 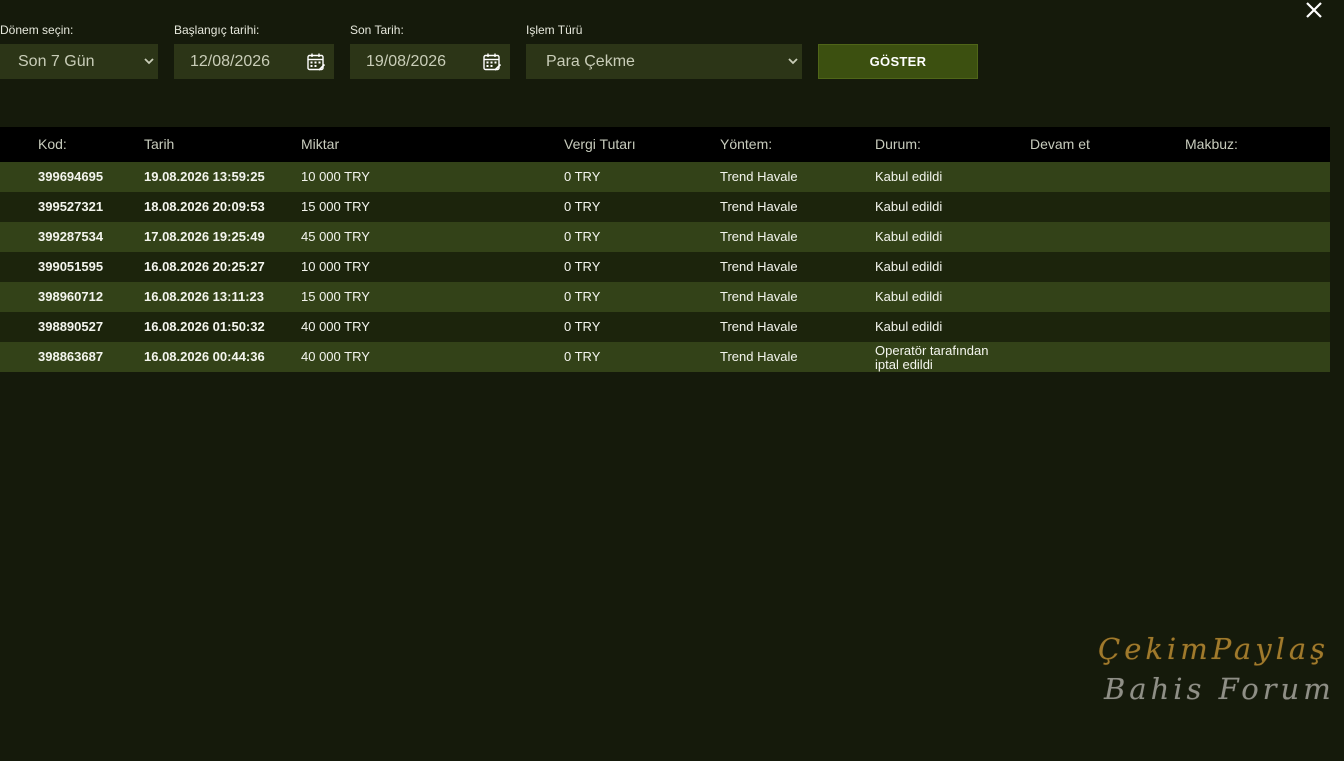 I want to click on end-date-input: 19/08/2026, so click(x=430, y=61).